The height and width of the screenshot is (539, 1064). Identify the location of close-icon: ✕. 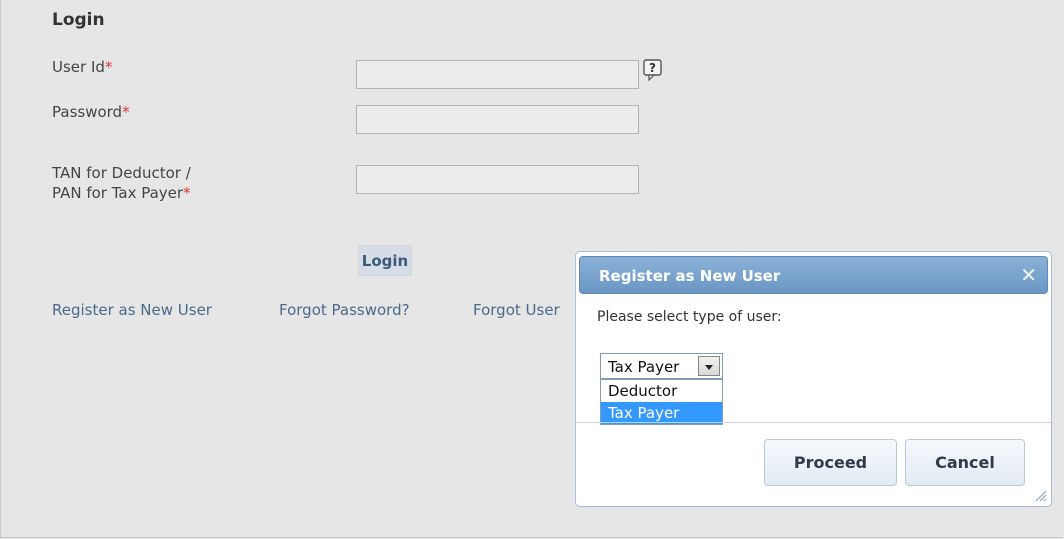
(1028, 275).